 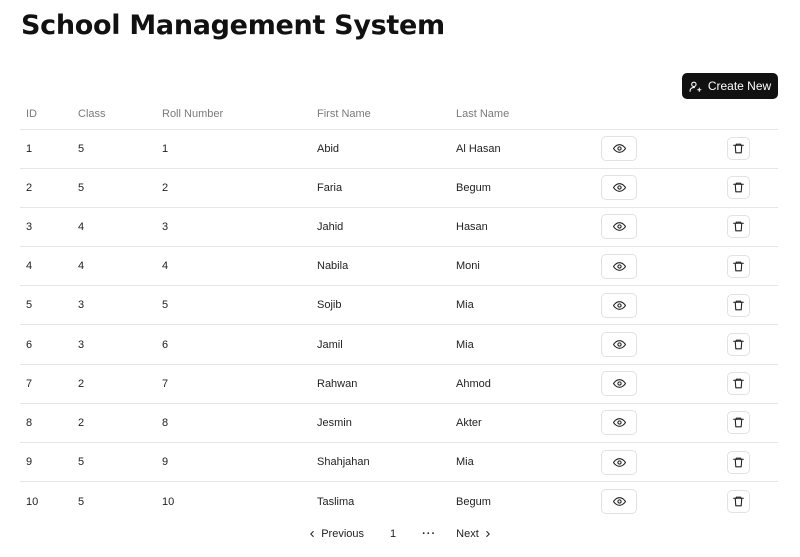 I want to click on cell-id: 4, so click(x=46, y=266).